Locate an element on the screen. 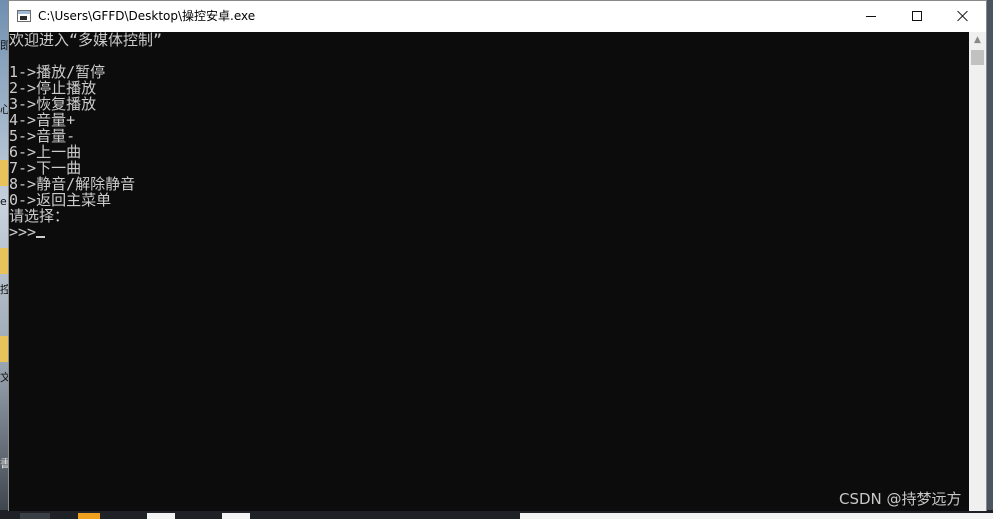 The image size is (993, 519). console-line-option-5: 5->音量- is located at coordinates (42, 136).